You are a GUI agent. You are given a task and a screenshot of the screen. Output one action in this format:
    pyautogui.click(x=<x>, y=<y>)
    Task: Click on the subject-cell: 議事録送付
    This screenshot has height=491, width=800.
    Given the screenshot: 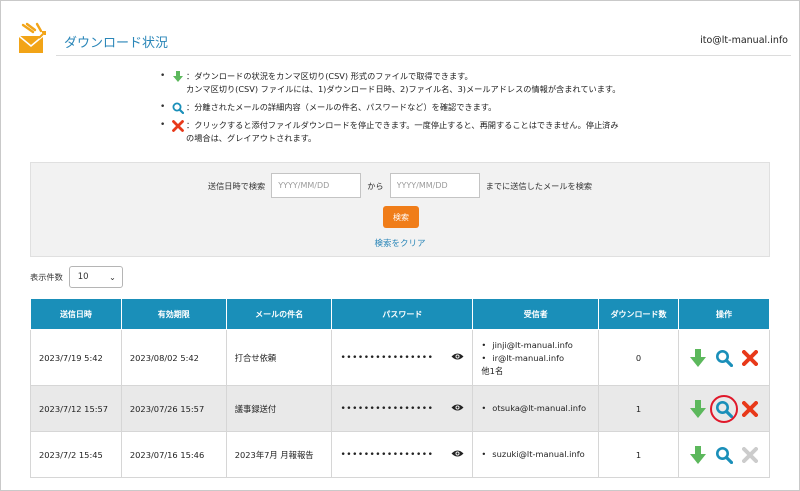 What is the action you would take?
    pyautogui.click(x=279, y=408)
    